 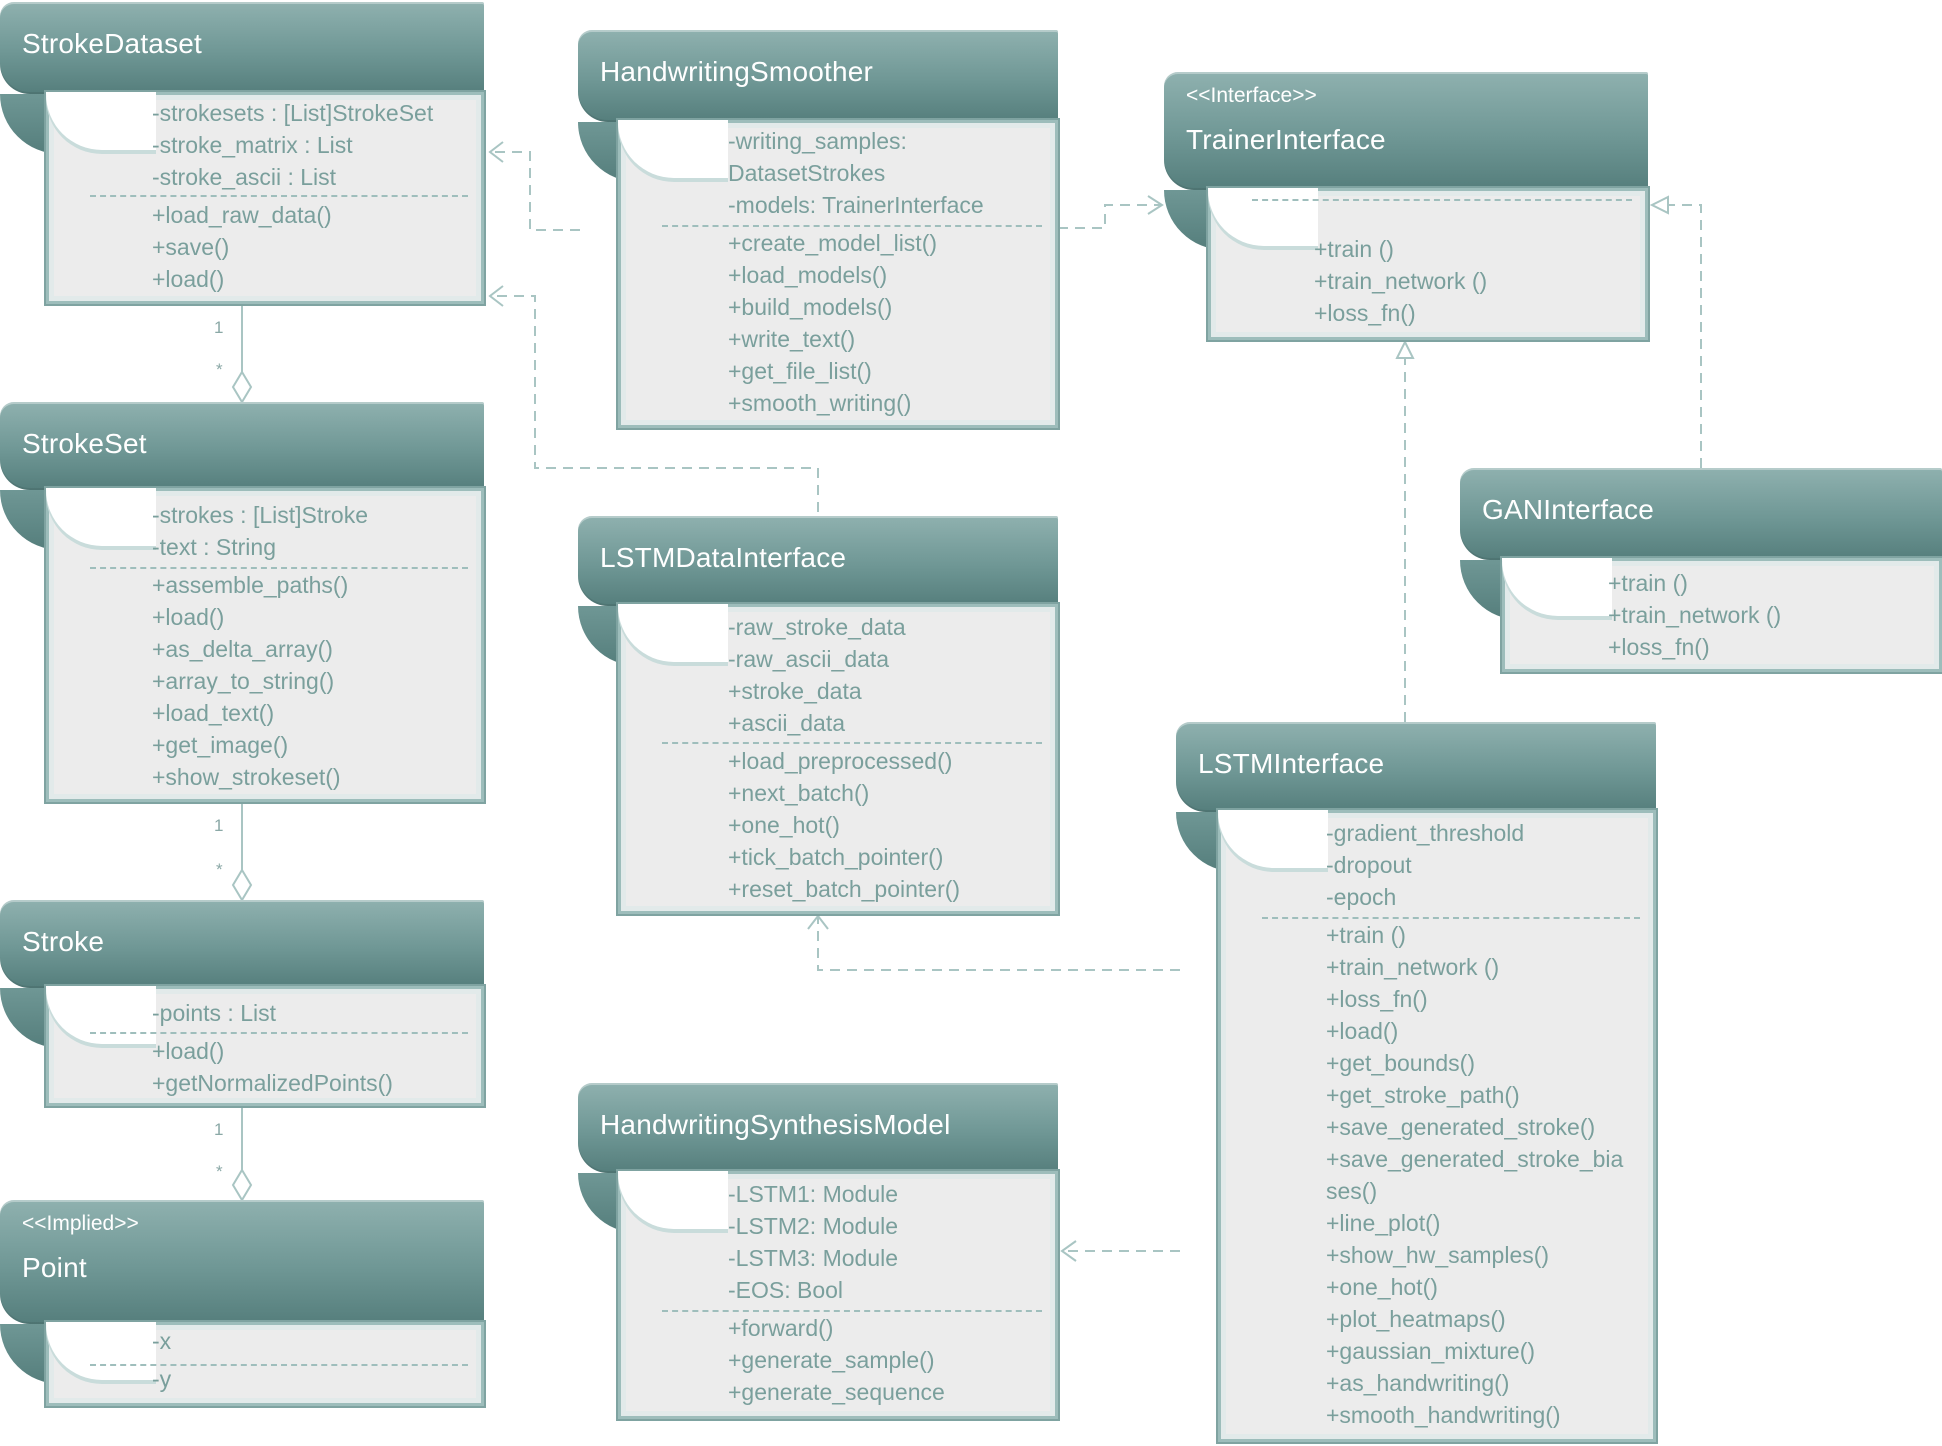 What do you see at coordinates (1068, 1251) in the screenshot?
I see `arrowhead-synthesis` at bounding box center [1068, 1251].